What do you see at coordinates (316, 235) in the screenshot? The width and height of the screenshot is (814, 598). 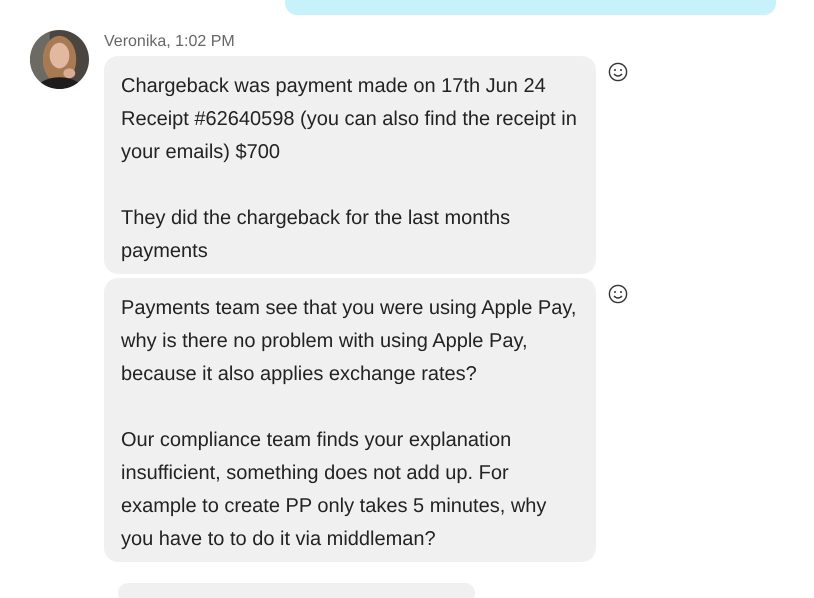 I see `message-text: They did the chargeback for the last months payments` at bounding box center [316, 235].